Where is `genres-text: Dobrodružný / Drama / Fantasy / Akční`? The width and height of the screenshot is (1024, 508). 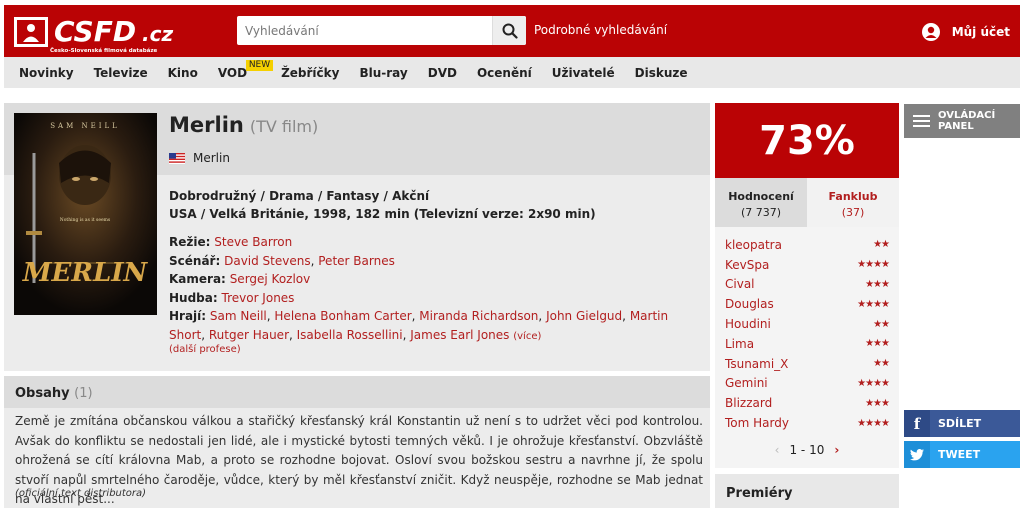 genres-text: Dobrodružný / Drama / Fantasy / Akční is located at coordinates (299, 196).